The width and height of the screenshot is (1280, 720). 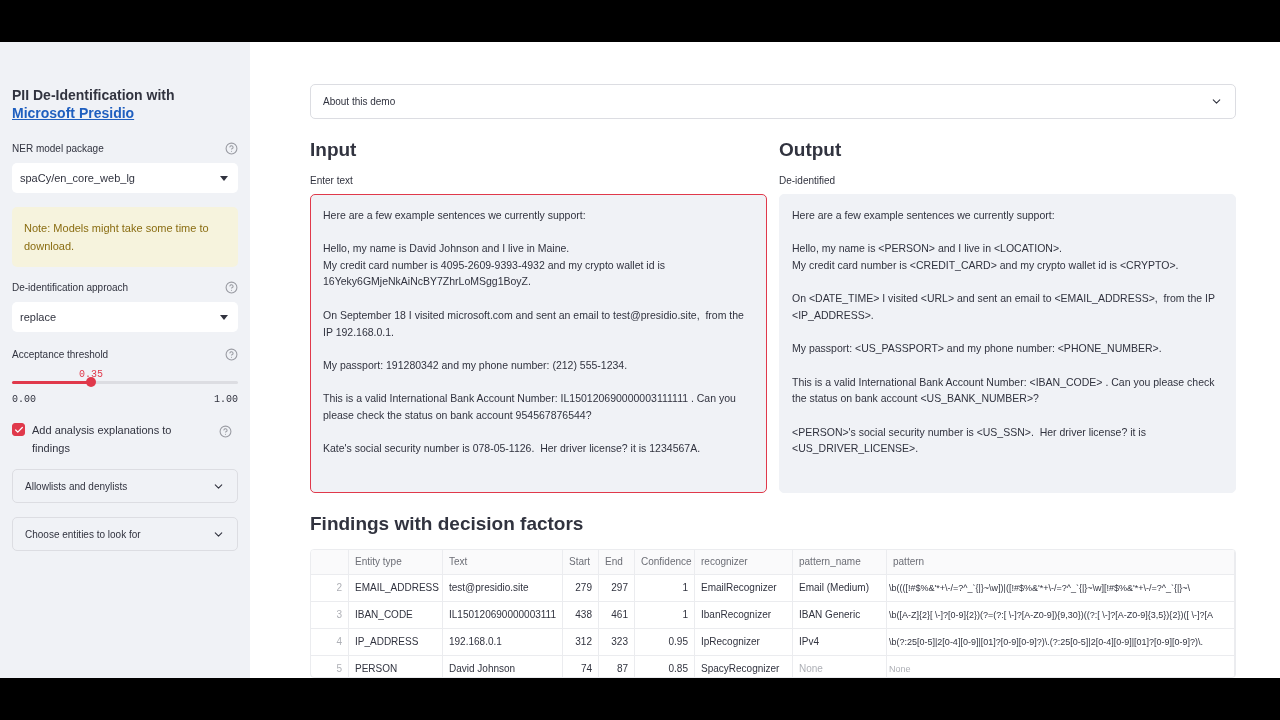 What do you see at coordinates (60, 354) in the screenshot?
I see `field-label: Acceptance threshold` at bounding box center [60, 354].